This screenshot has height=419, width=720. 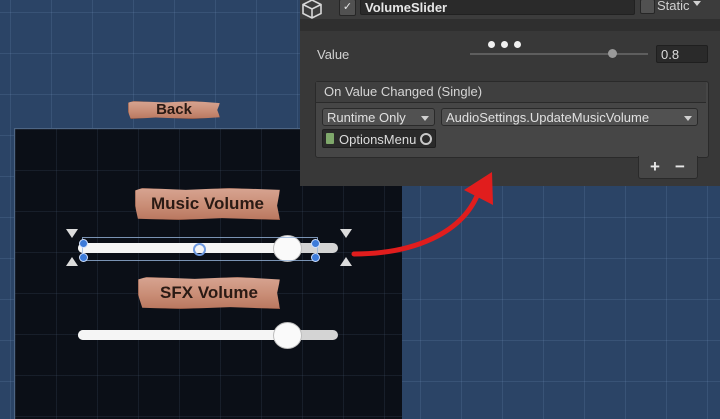 I want to click on rect-handle-br, so click(x=315, y=257).